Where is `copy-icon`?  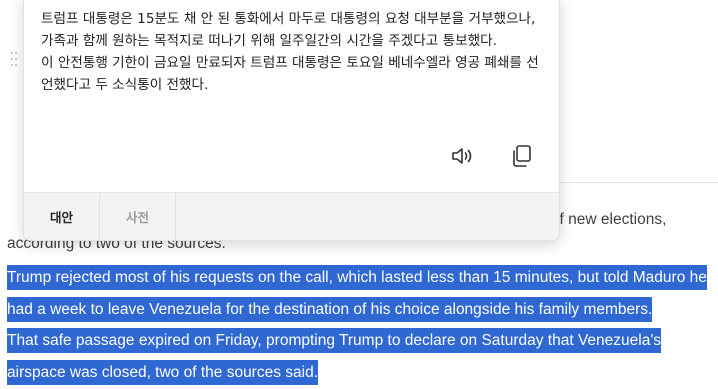 copy-icon is located at coordinates (522, 156).